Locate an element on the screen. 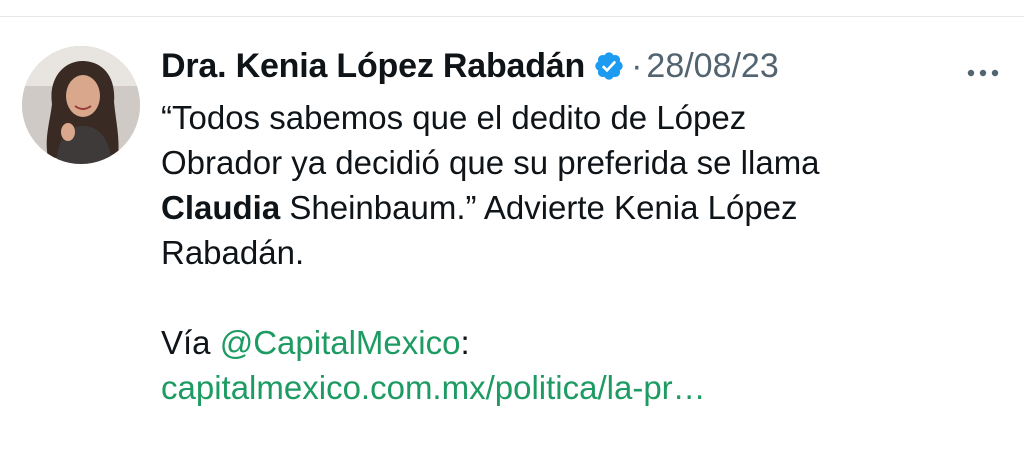 This screenshot has height=468, width=1024. via-suffix: : is located at coordinates (465, 342).